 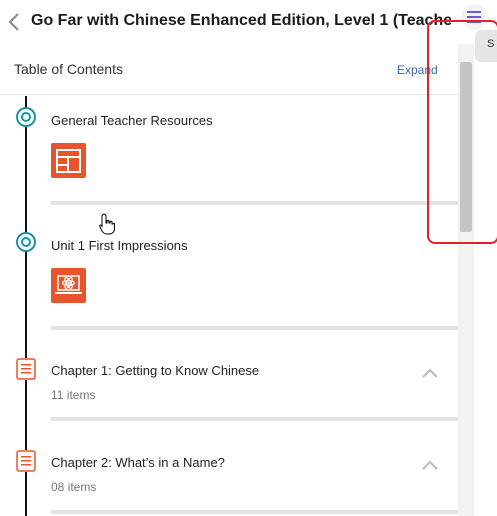 I want to click on back-button, so click(x=14, y=22).